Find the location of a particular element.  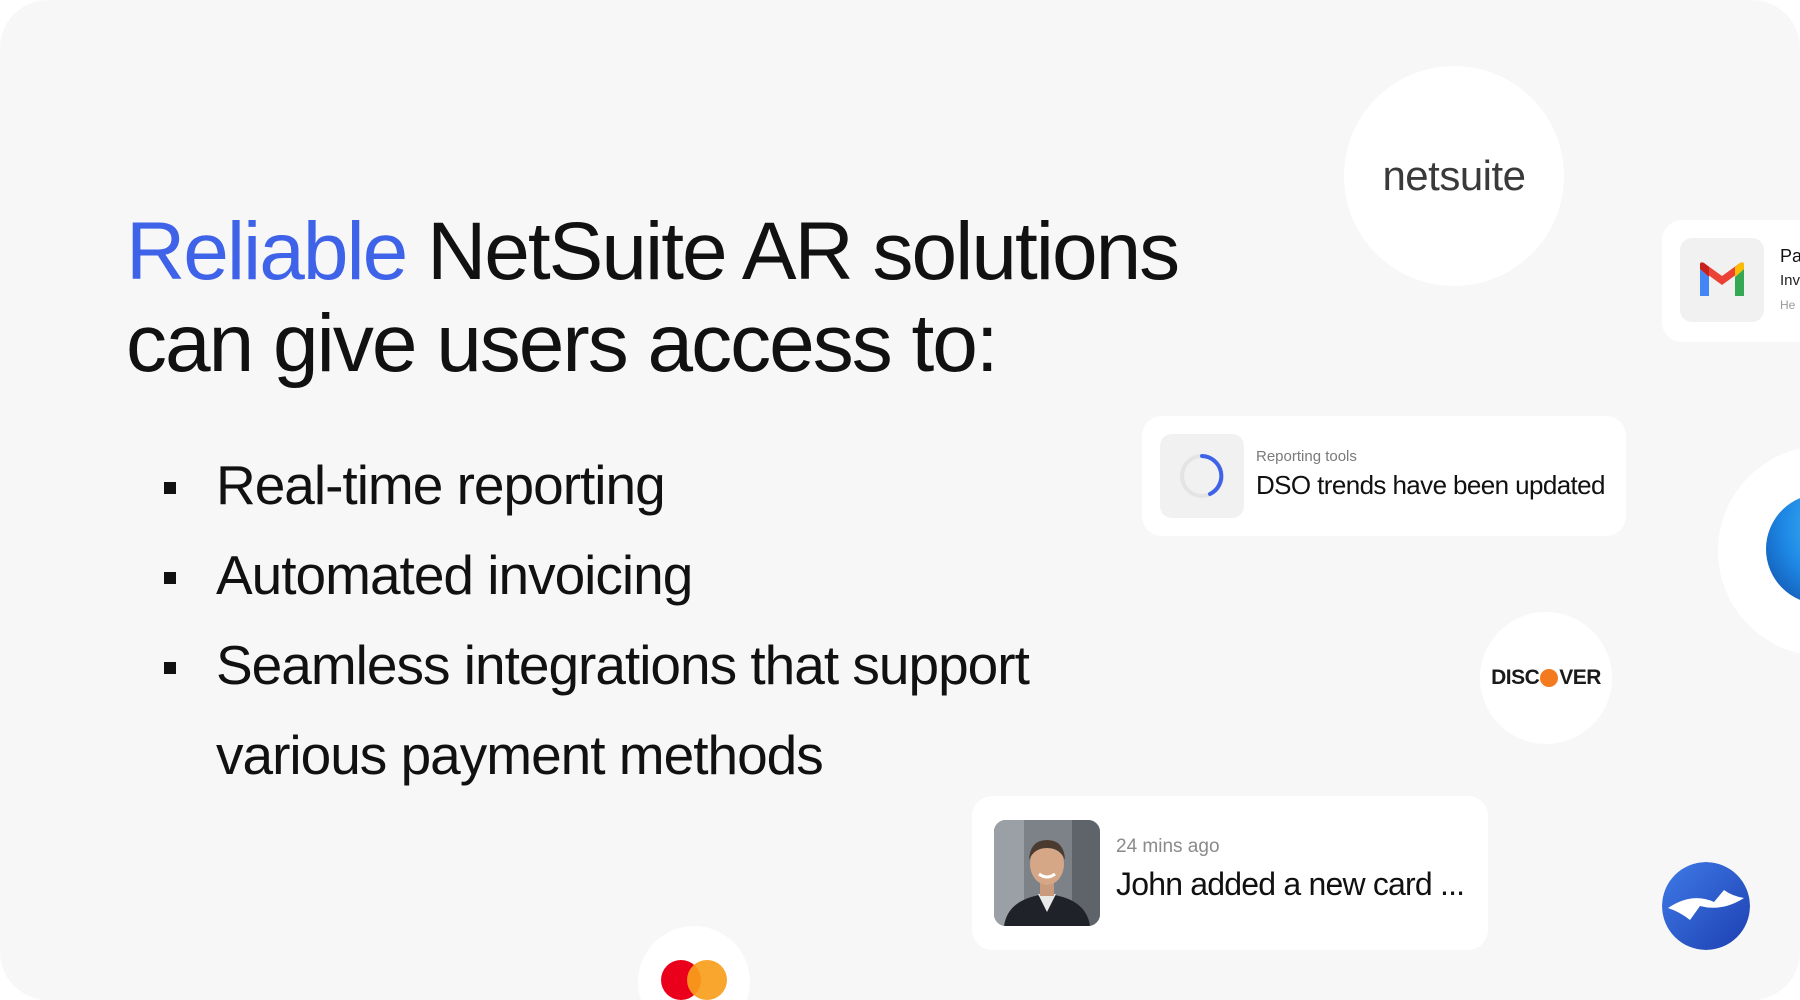

report-card-caption: Reporting tools is located at coordinates (1306, 456).